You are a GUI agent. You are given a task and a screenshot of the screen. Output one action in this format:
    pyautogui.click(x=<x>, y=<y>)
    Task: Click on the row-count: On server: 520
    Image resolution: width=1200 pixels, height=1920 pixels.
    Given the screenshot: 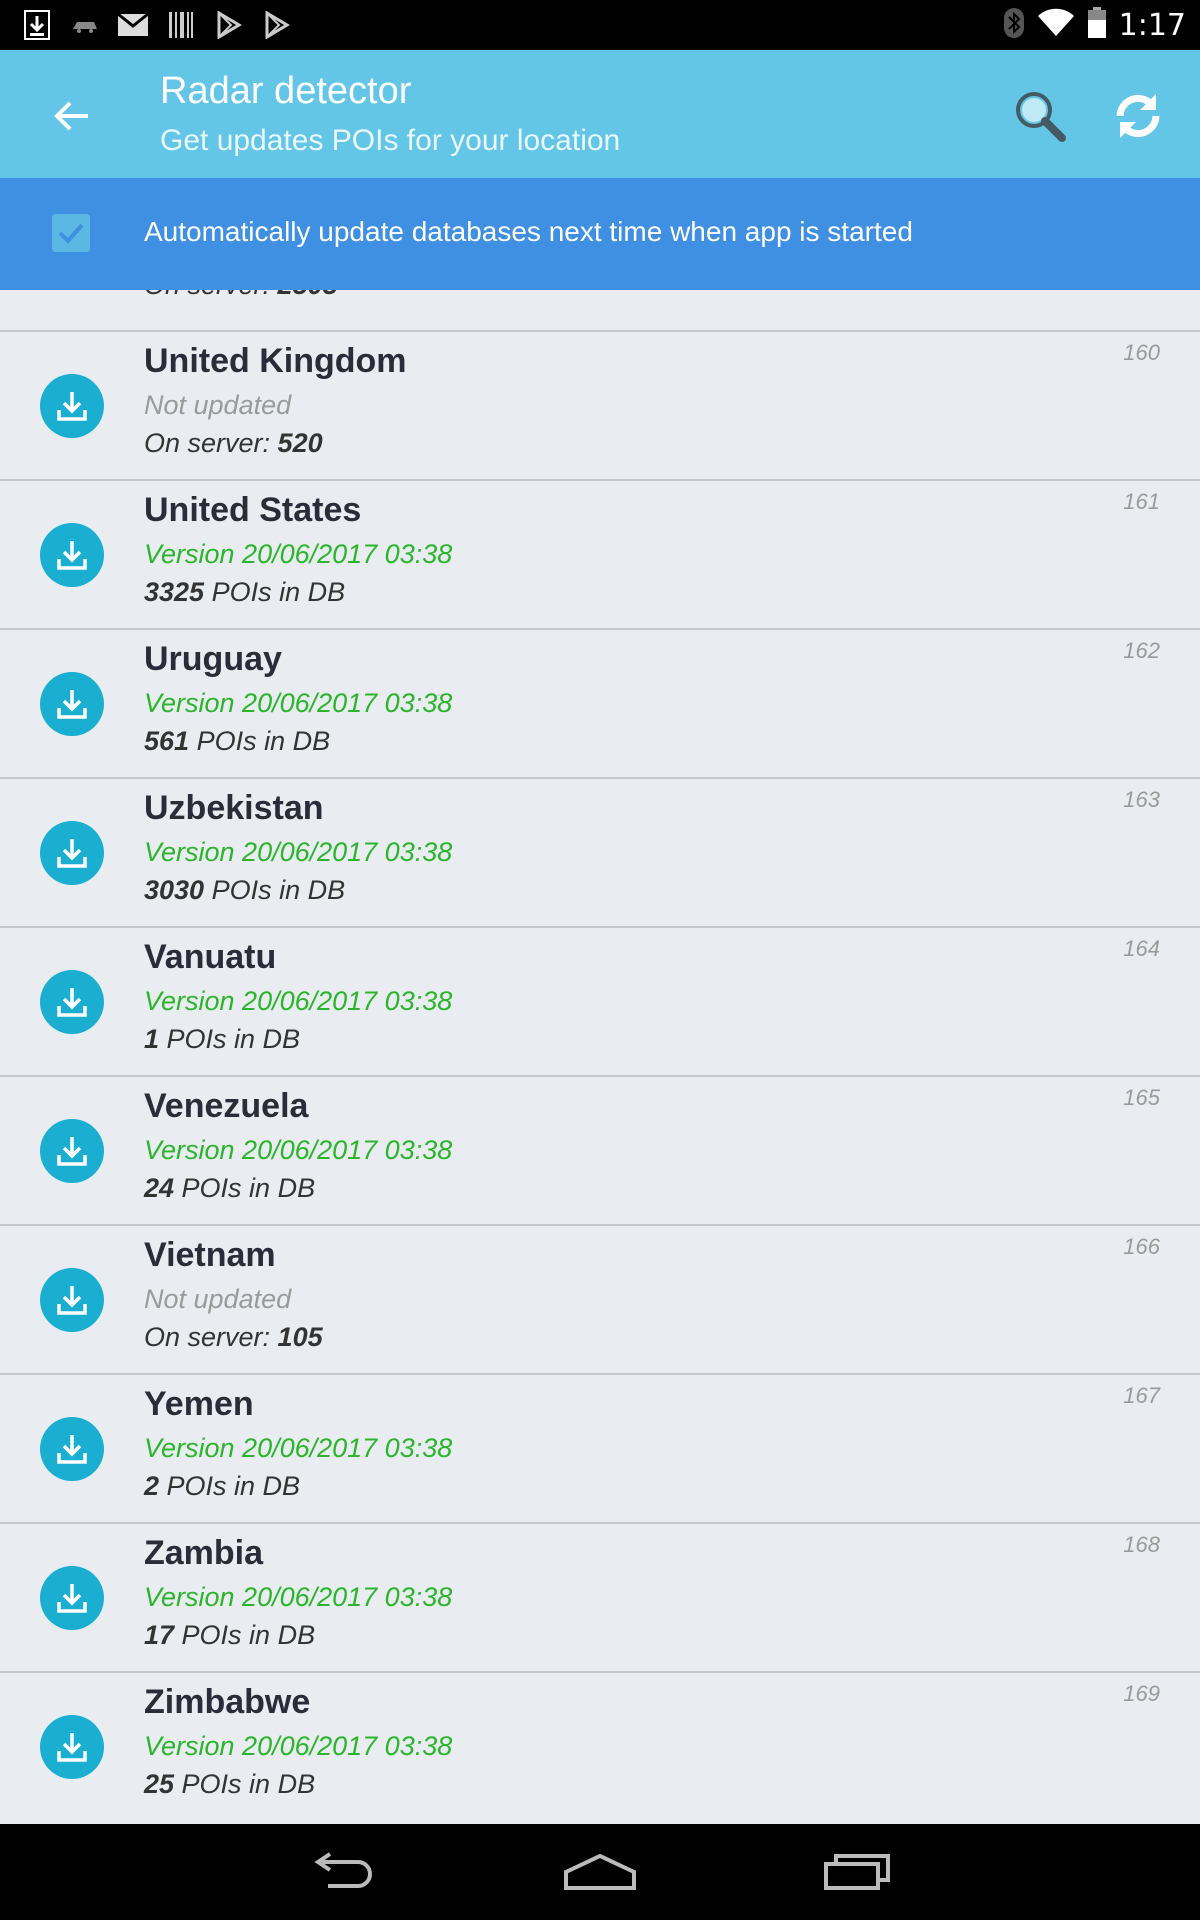 What is the action you would take?
    pyautogui.click(x=233, y=443)
    